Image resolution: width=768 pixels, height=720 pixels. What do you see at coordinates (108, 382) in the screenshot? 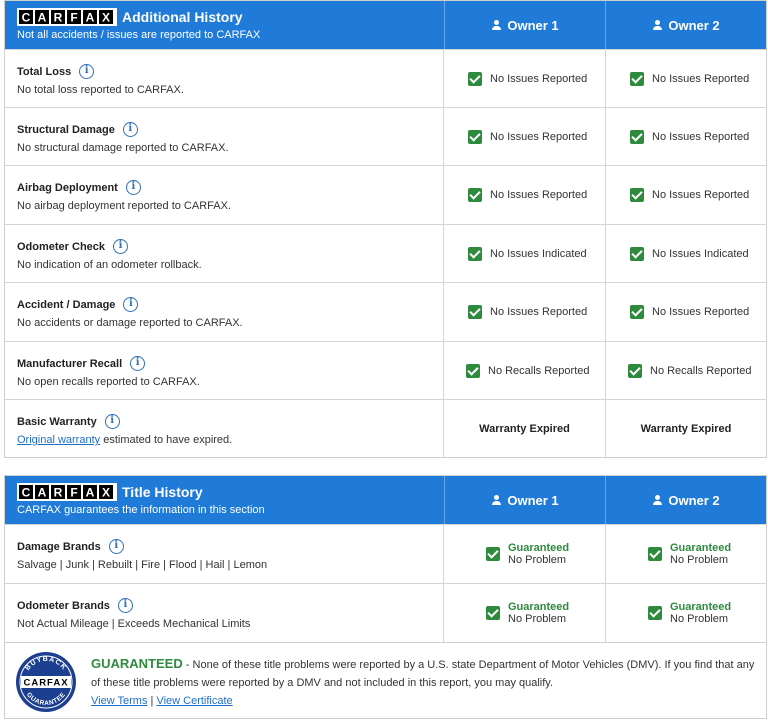
I see `row-description: No open recalls reported to CARFAX.` at bounding box center [108, 382].